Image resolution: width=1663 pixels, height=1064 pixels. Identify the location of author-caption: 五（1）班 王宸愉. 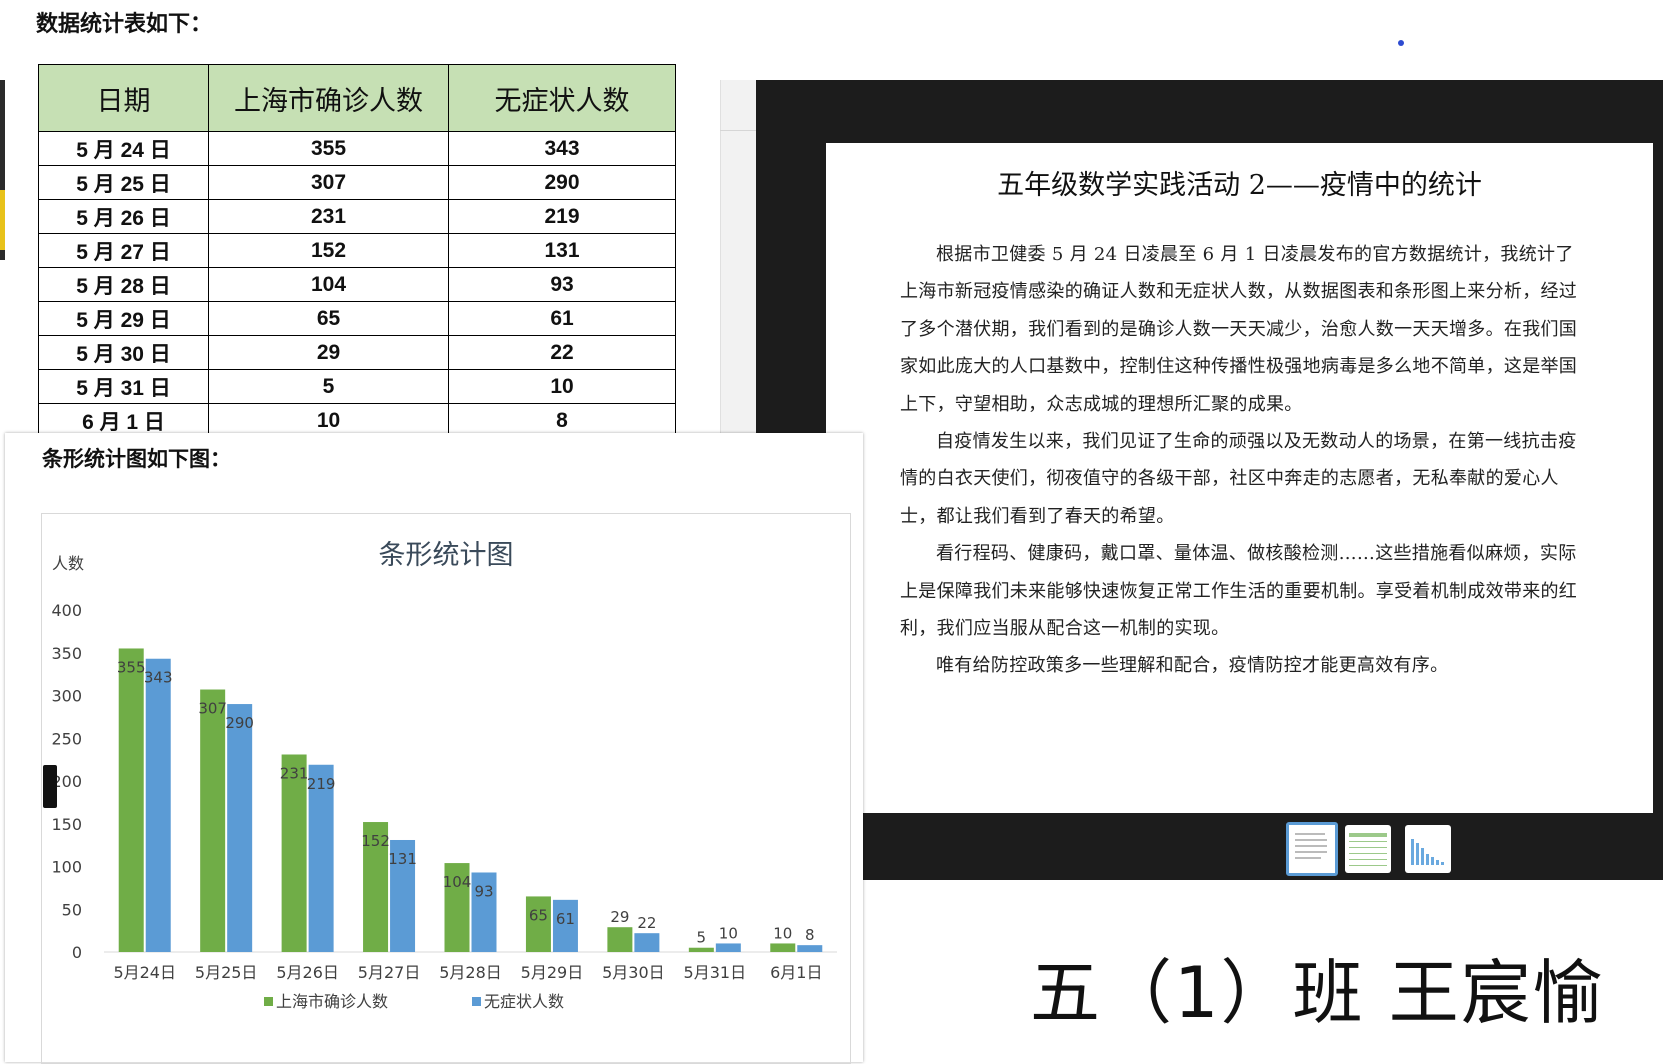
(1317, 993).